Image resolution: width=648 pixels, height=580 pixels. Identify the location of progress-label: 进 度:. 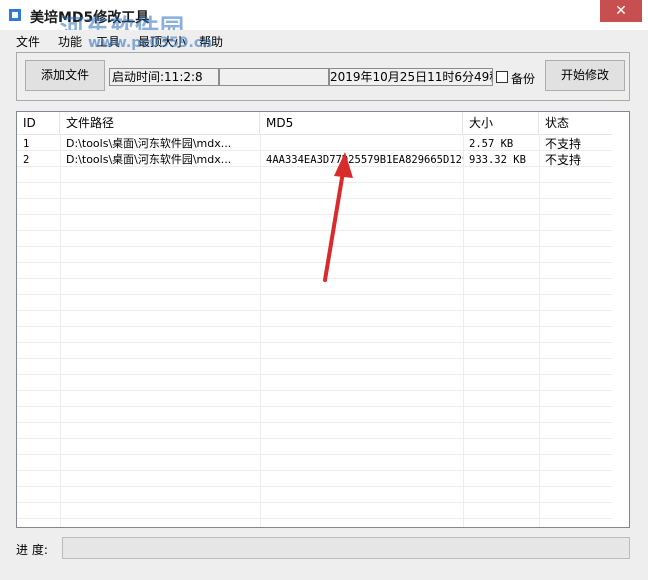
(32, 550).